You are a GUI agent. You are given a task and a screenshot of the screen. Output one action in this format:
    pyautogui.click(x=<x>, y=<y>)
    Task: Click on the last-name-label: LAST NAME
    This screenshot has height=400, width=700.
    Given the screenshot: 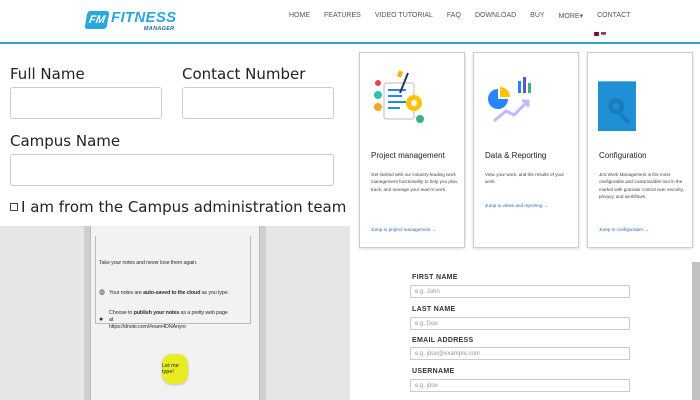 What is the action you would take?
    pyautogui.click(x=434, y=309)
    